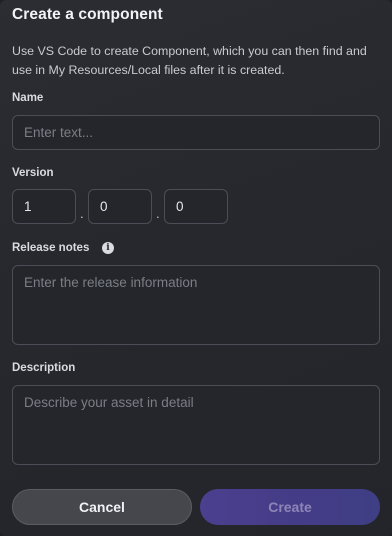  Describe the element at coordinates (290, 507) in the screenshot. I see `create-button: Create` at that location.